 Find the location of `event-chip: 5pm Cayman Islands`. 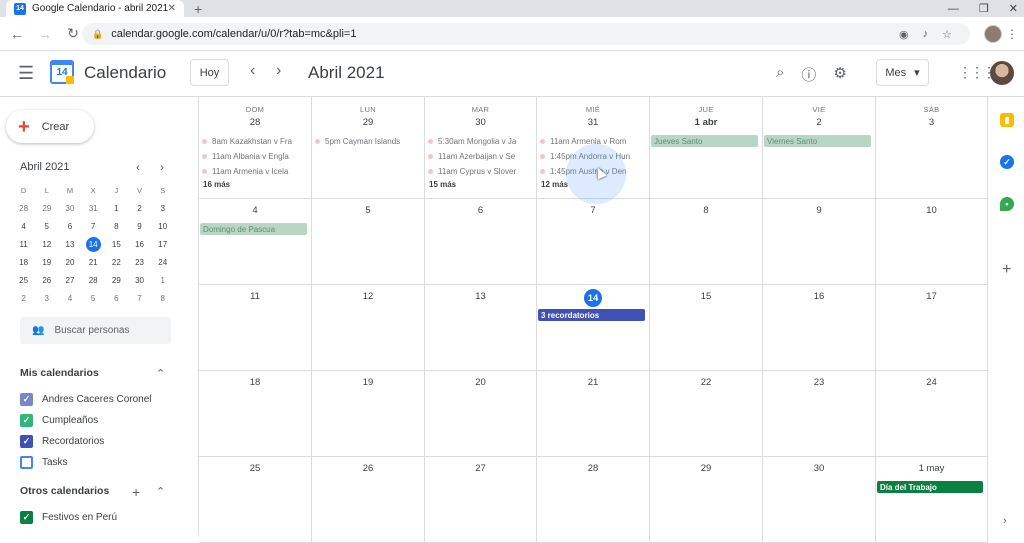

event-chip: 5pm Cayman Islands is located at coordinates (368, 141).